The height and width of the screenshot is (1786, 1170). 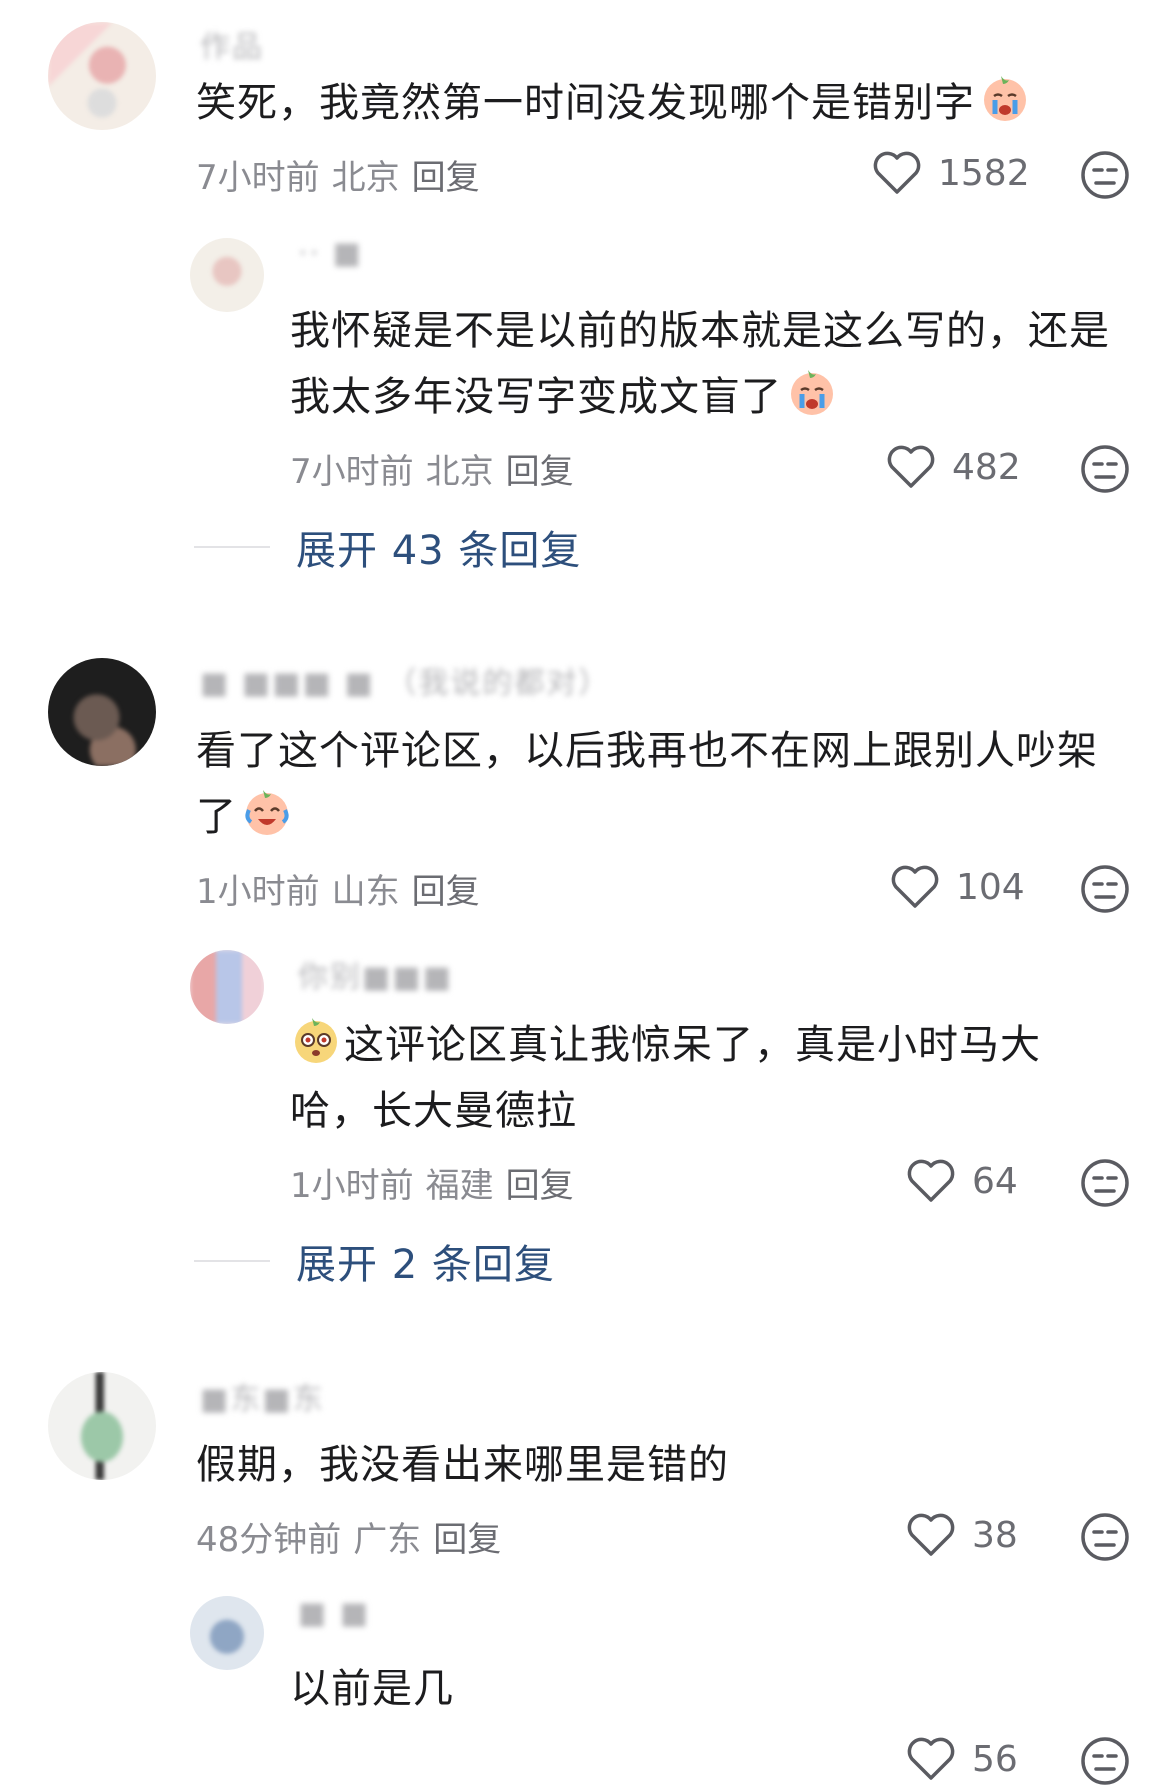 What do you see at coordinates (405, 679) in the screenshot?
I see `username: ■ ■■■ ■ （我说的都对）` at bounding box center [405, 679].